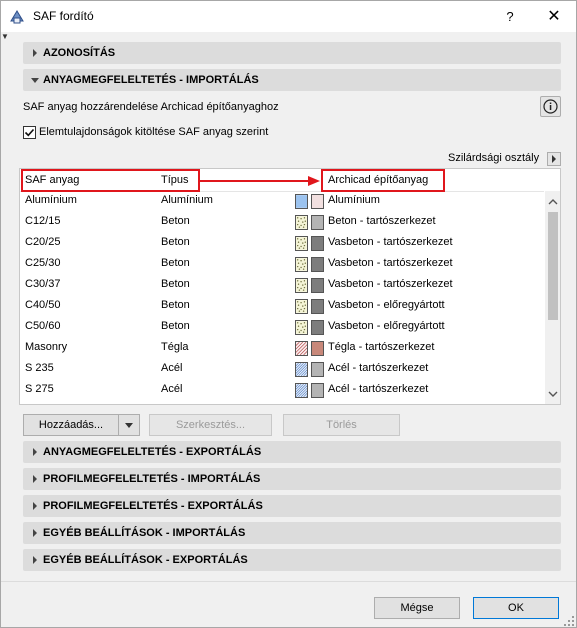 The height and width of the screenshot is (628, 577). Describe the element at coordinates (282, 327) in the screenshot. I see `table-row: C50/60 Beton Vasbeton - előregyártott` at that location.